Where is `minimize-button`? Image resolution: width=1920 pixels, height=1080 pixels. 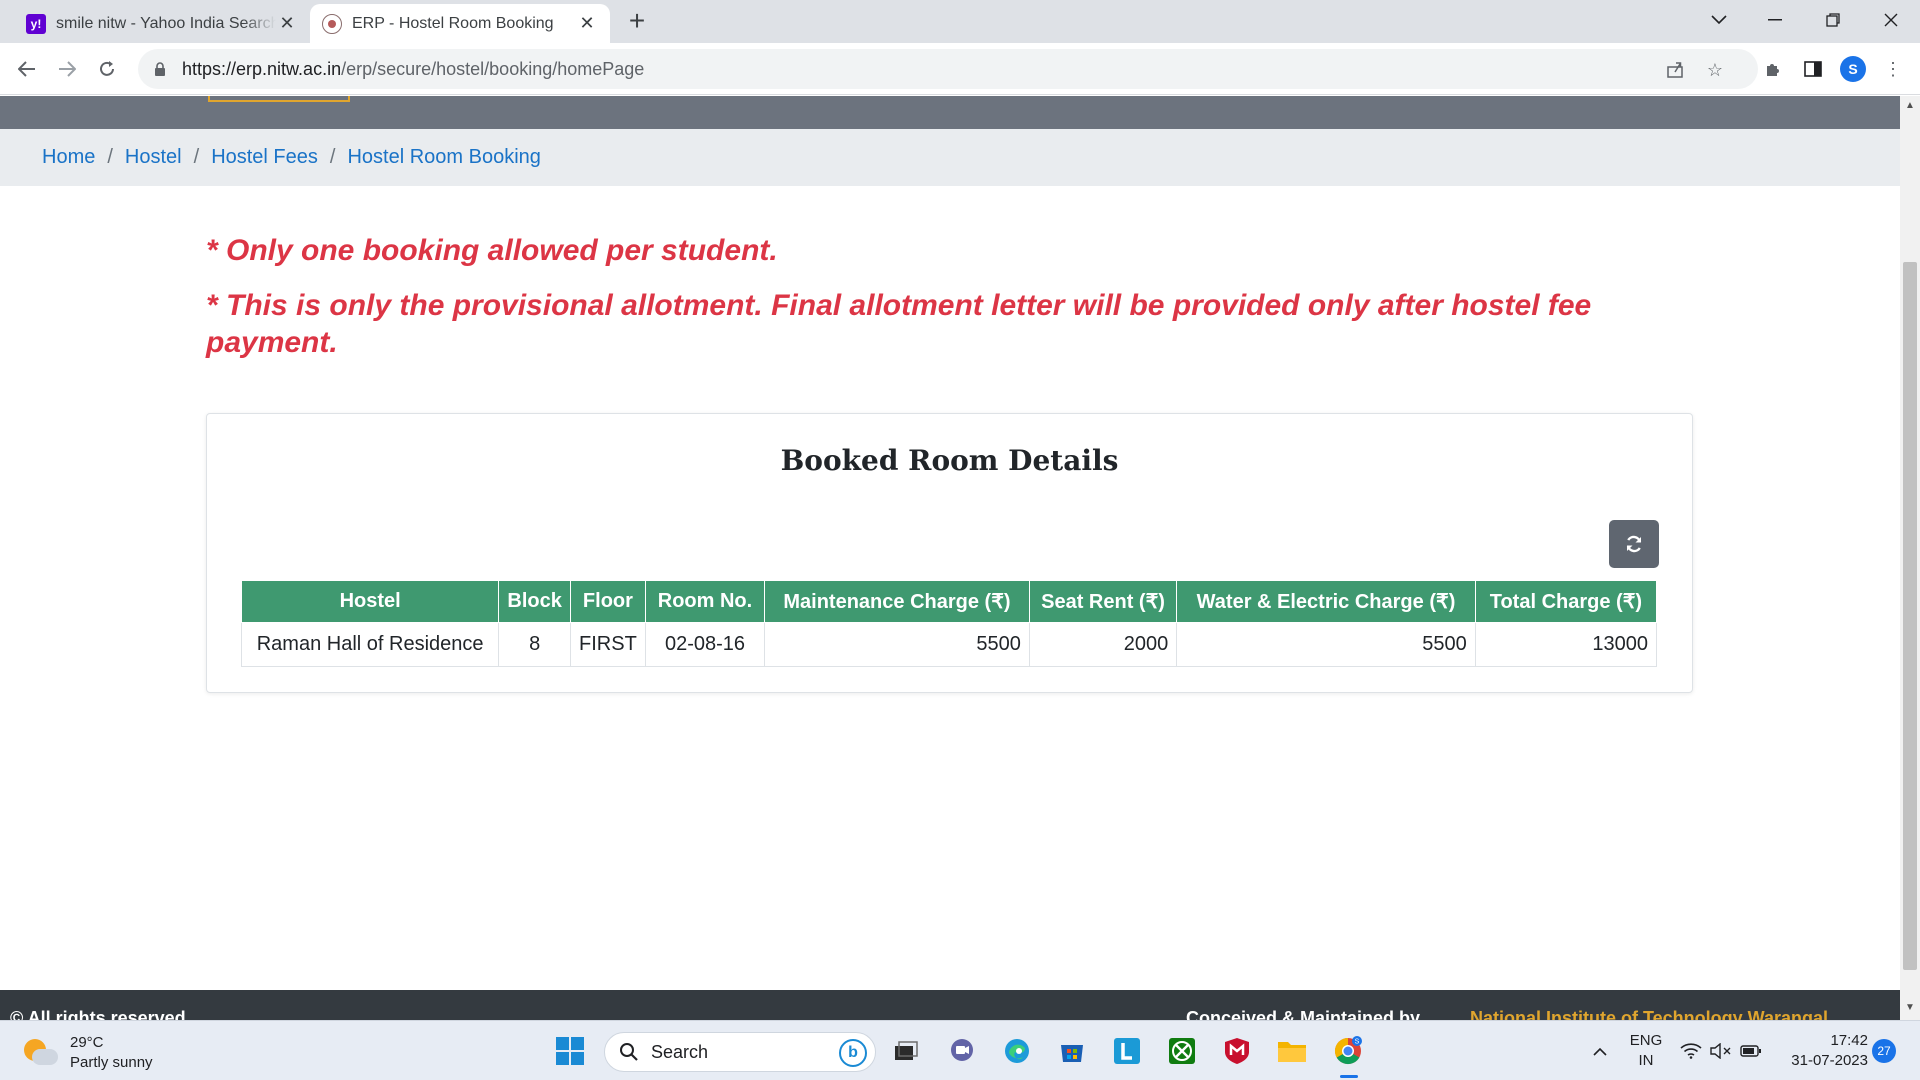
minimize-button is located at coordinates (1775, 20).